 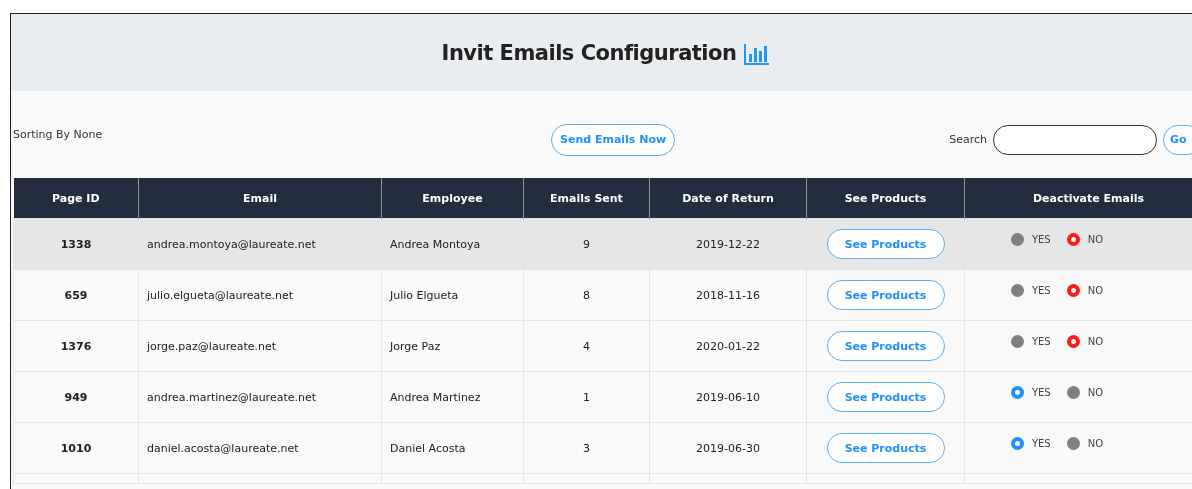 I want to click on table-cell: Julio Elgueta, so click(x=452, y=295).